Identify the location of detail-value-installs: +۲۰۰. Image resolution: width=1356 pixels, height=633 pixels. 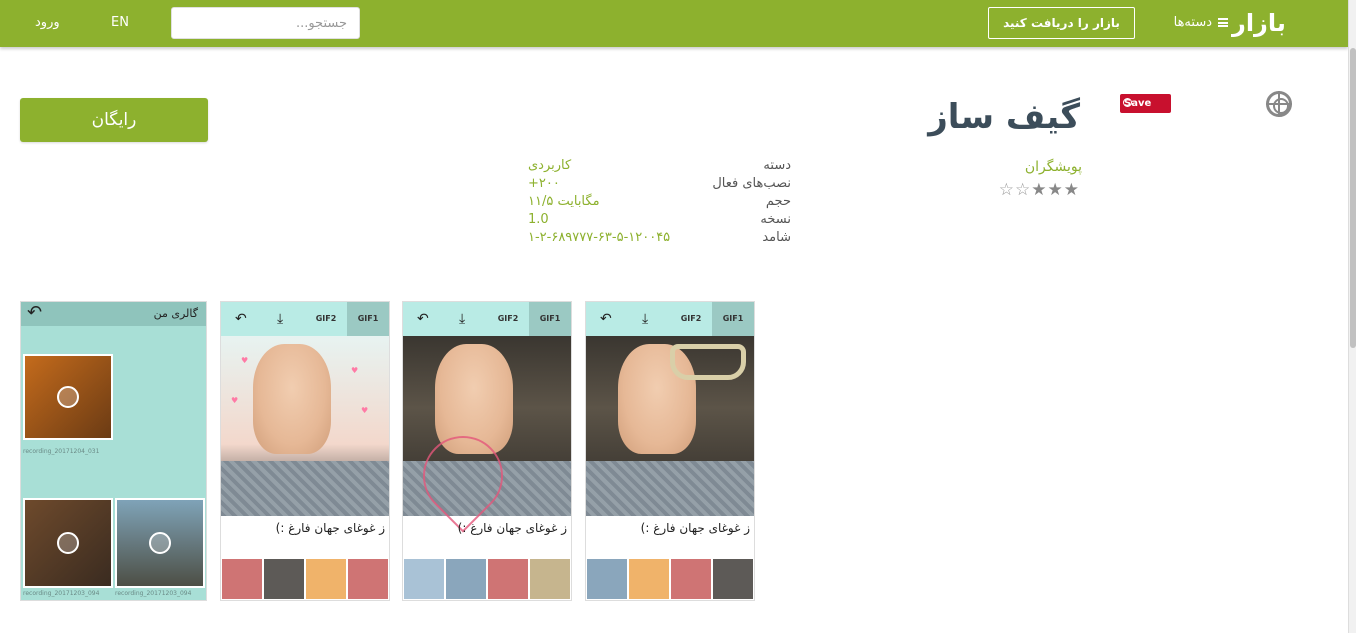
(544, 183).